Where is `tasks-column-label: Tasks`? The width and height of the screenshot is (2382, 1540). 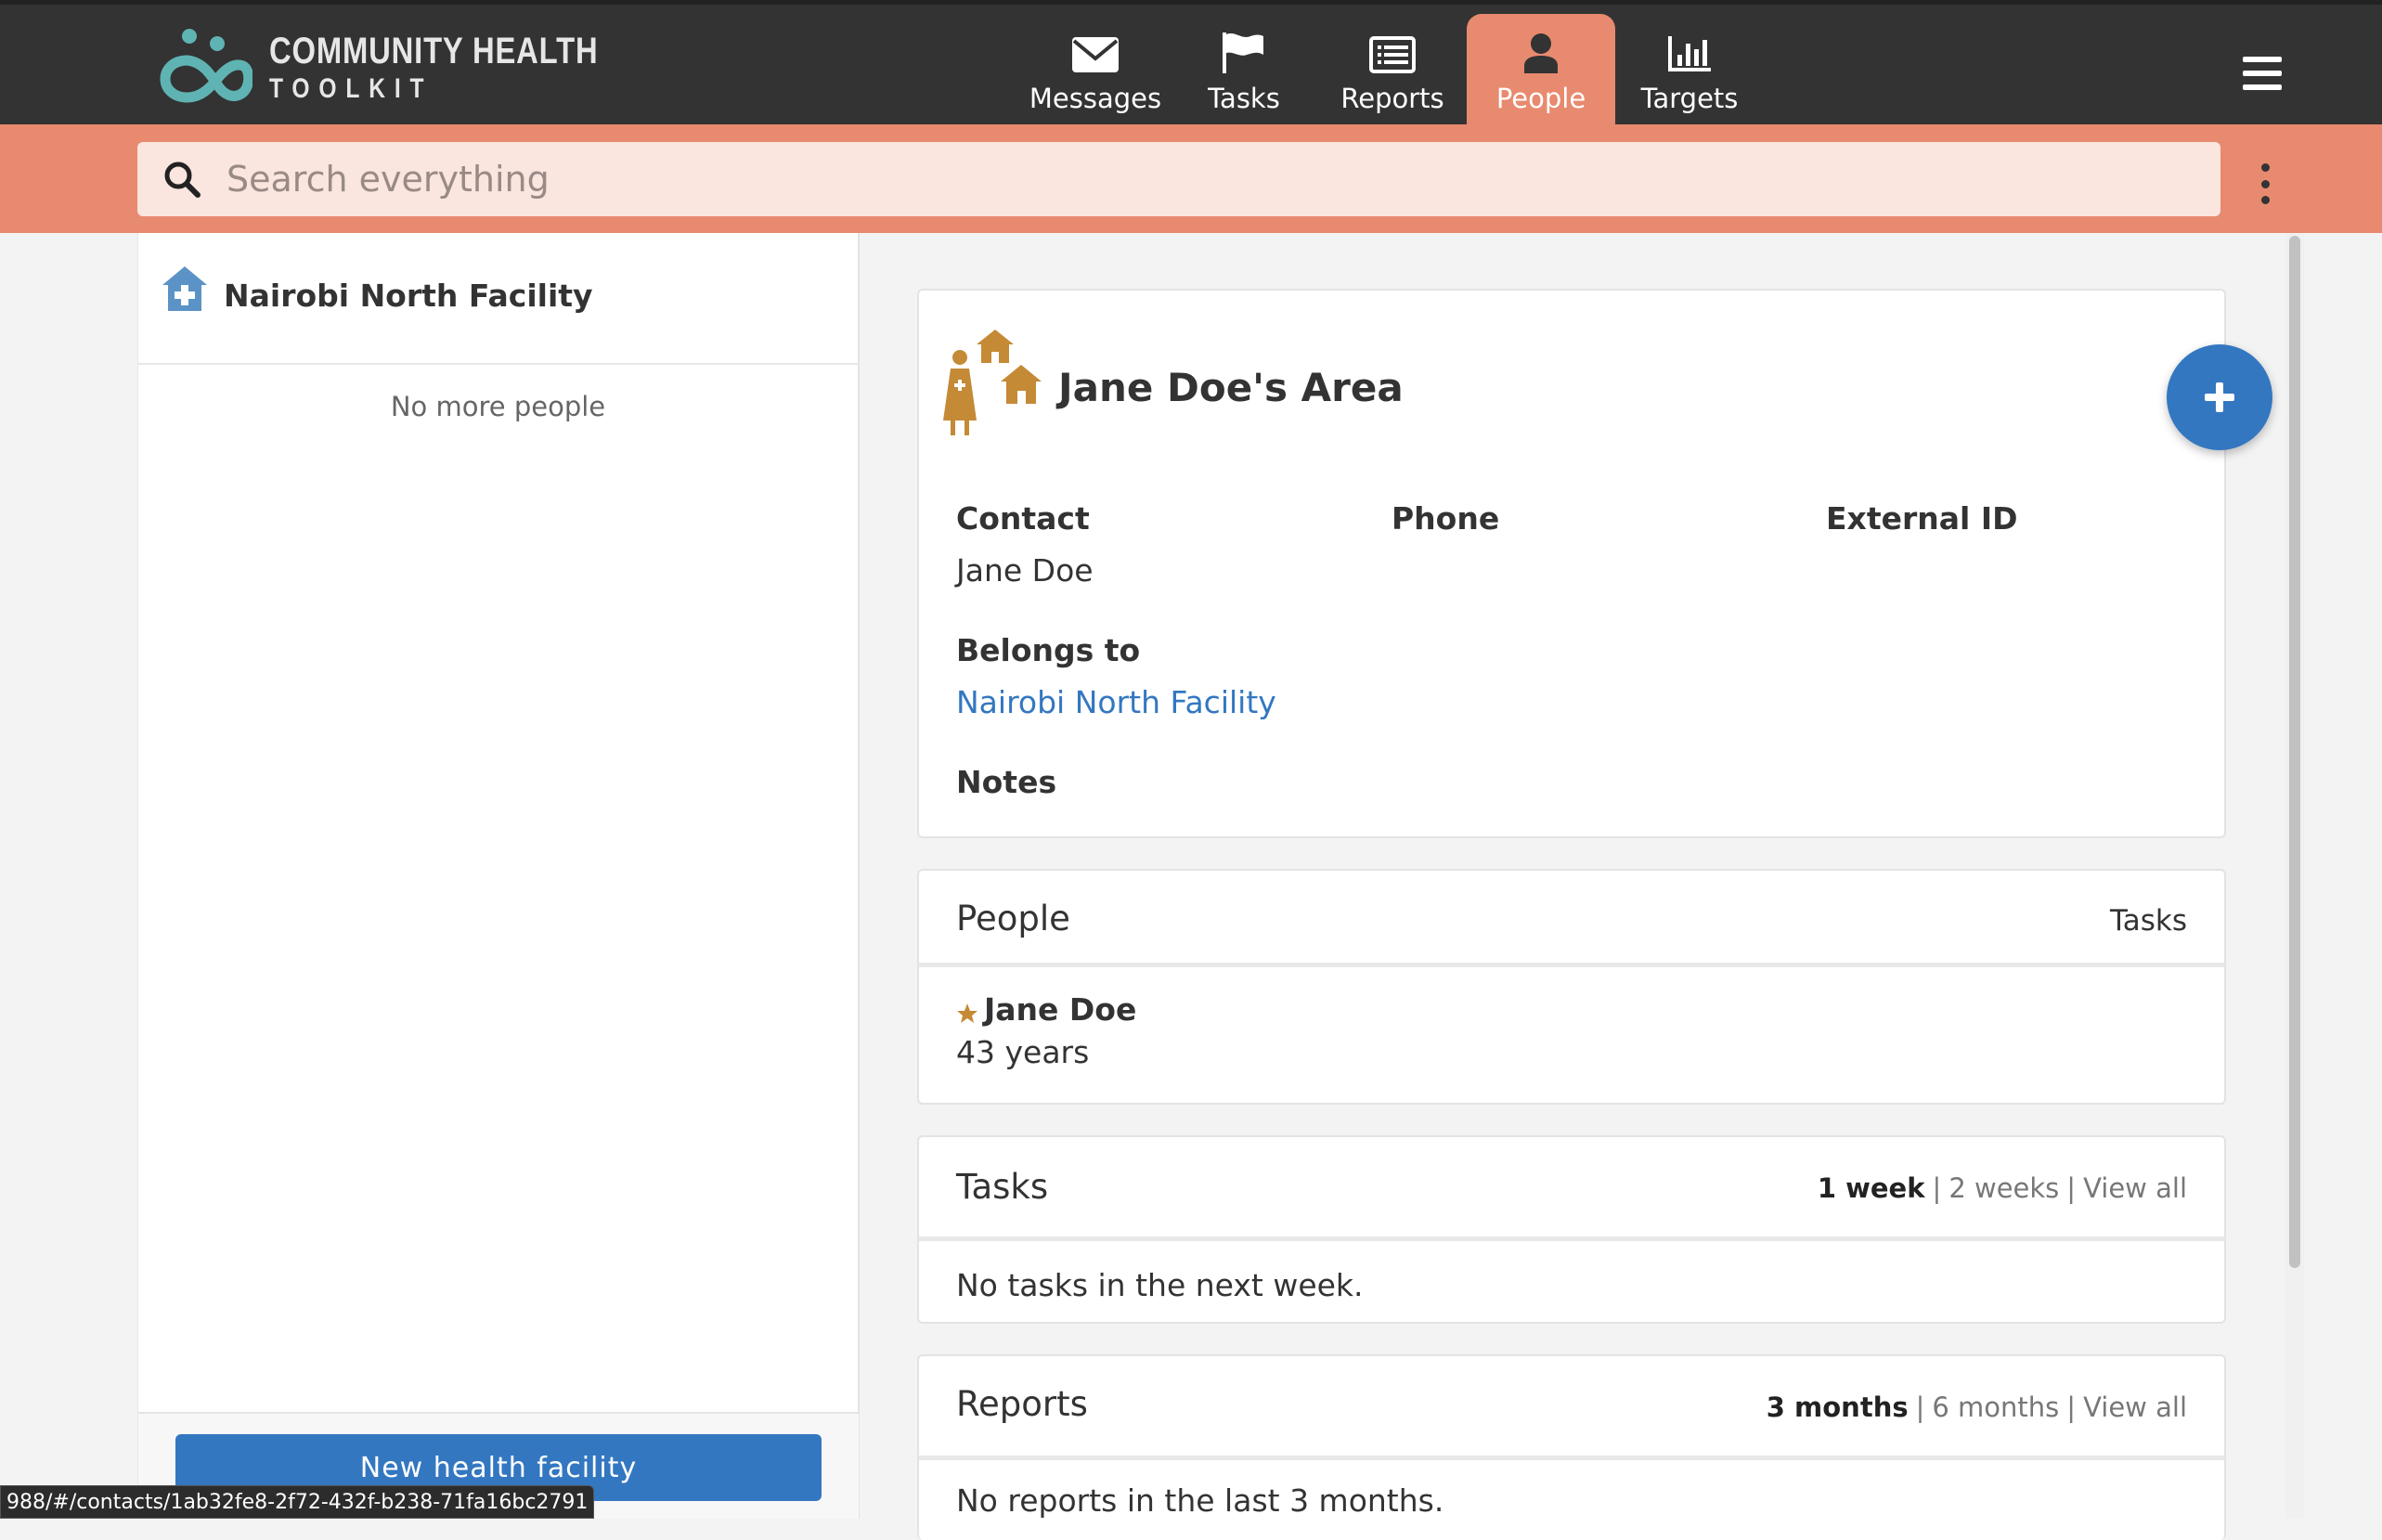 tasks-column-label: Tasks is located at coordinates (2148, 921).